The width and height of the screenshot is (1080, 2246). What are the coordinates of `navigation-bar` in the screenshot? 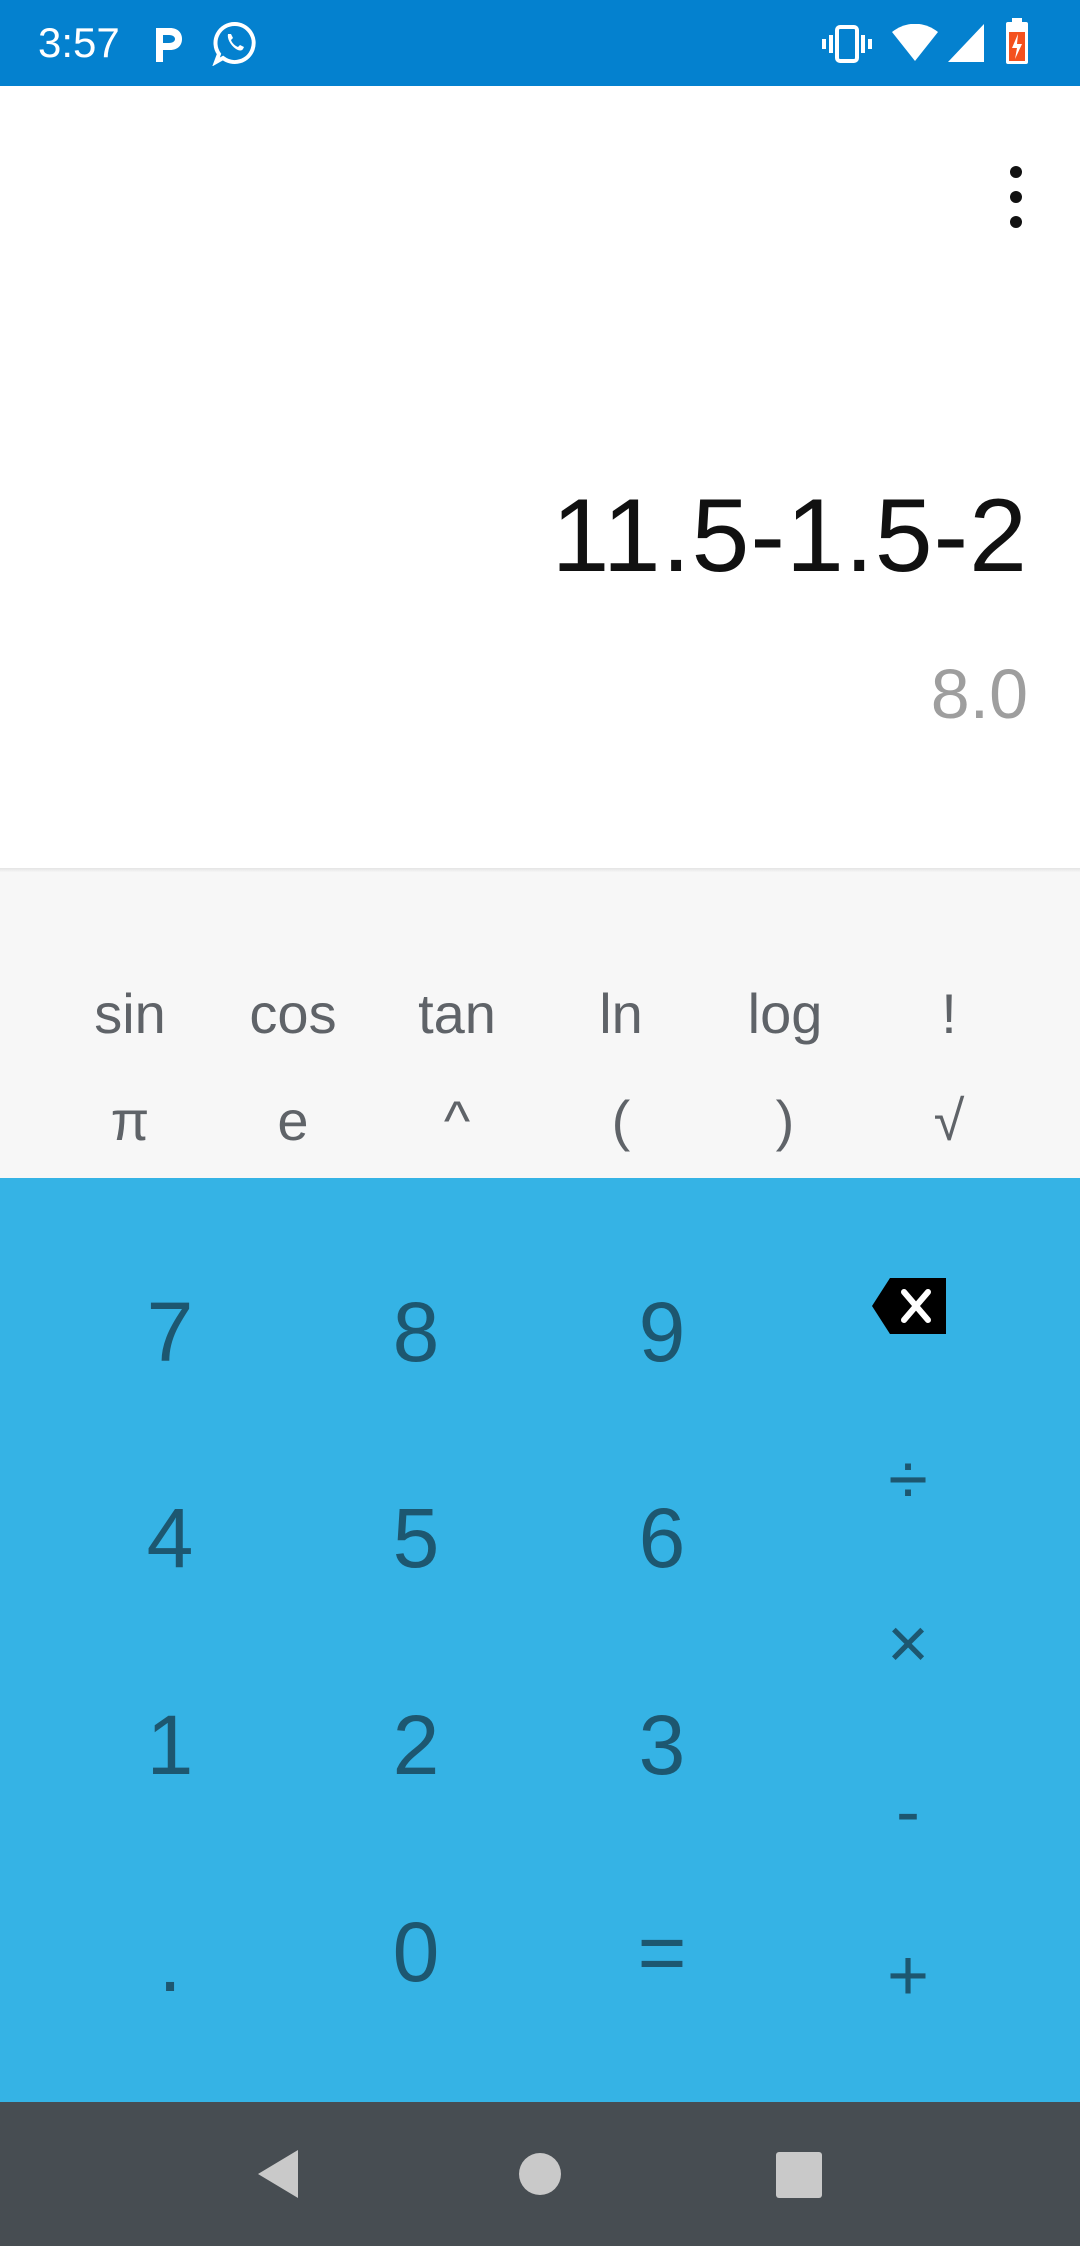 It's located at (540, 2174).